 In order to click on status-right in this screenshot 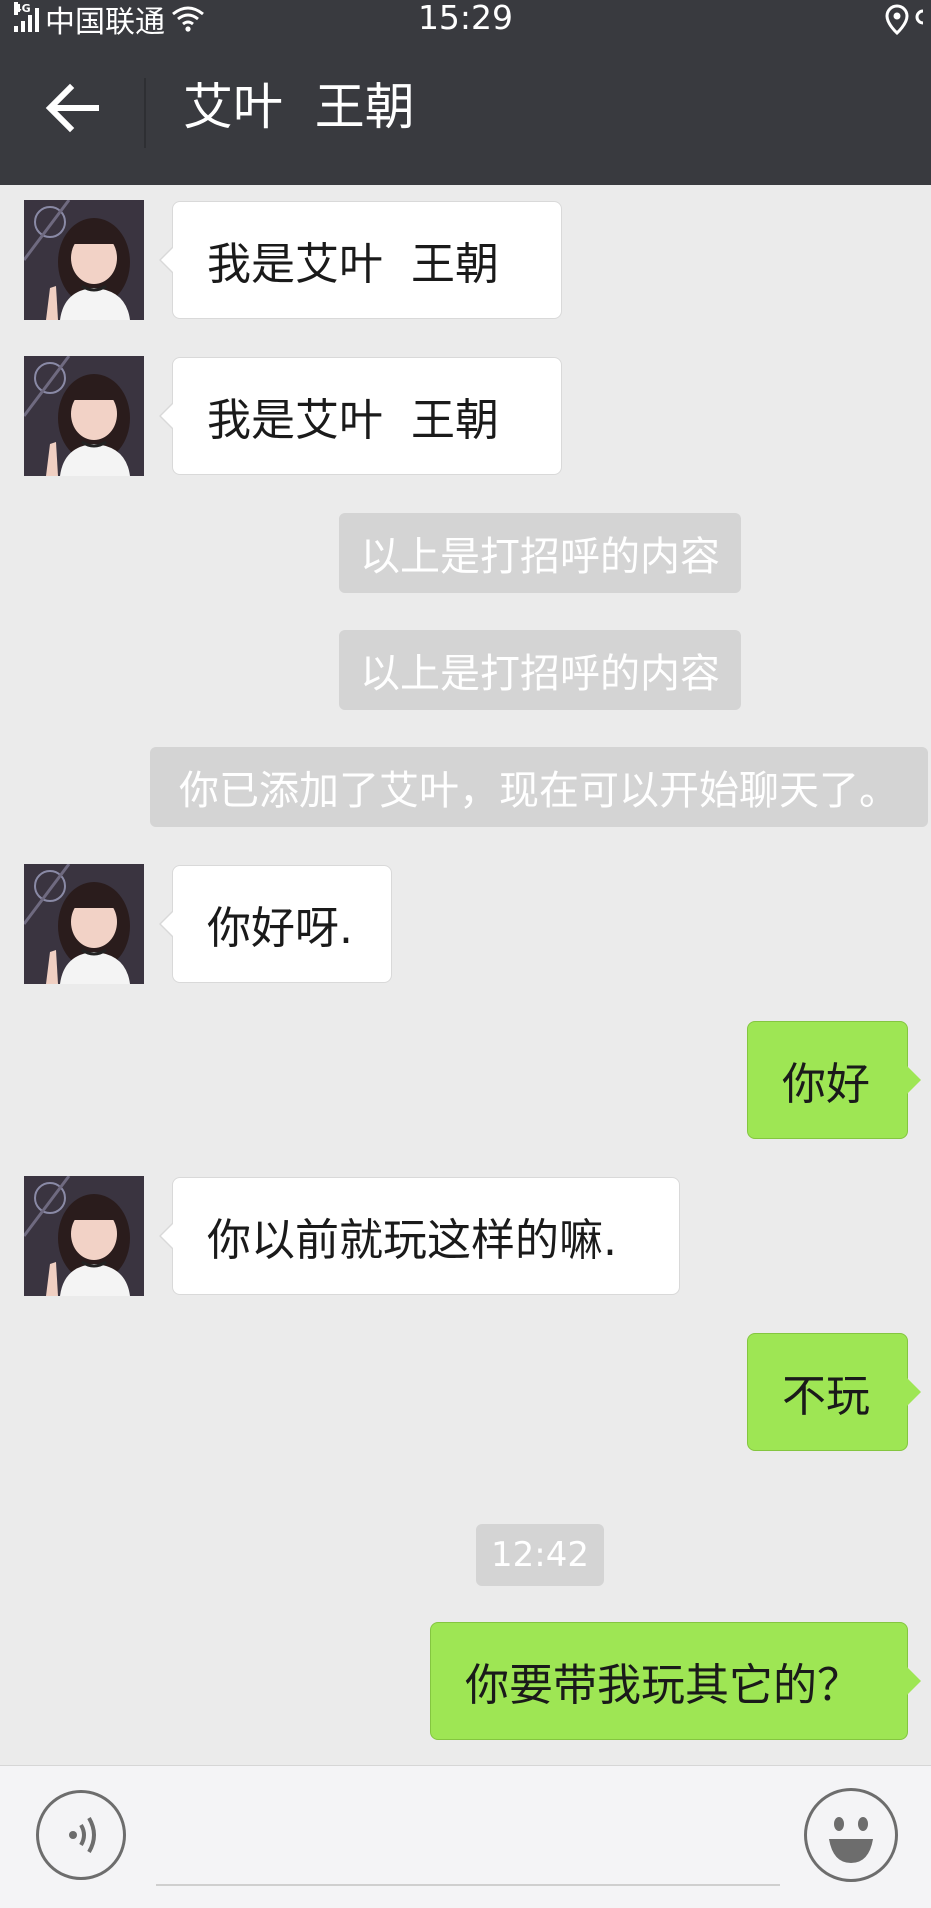, I will do `click(907, 19)`.